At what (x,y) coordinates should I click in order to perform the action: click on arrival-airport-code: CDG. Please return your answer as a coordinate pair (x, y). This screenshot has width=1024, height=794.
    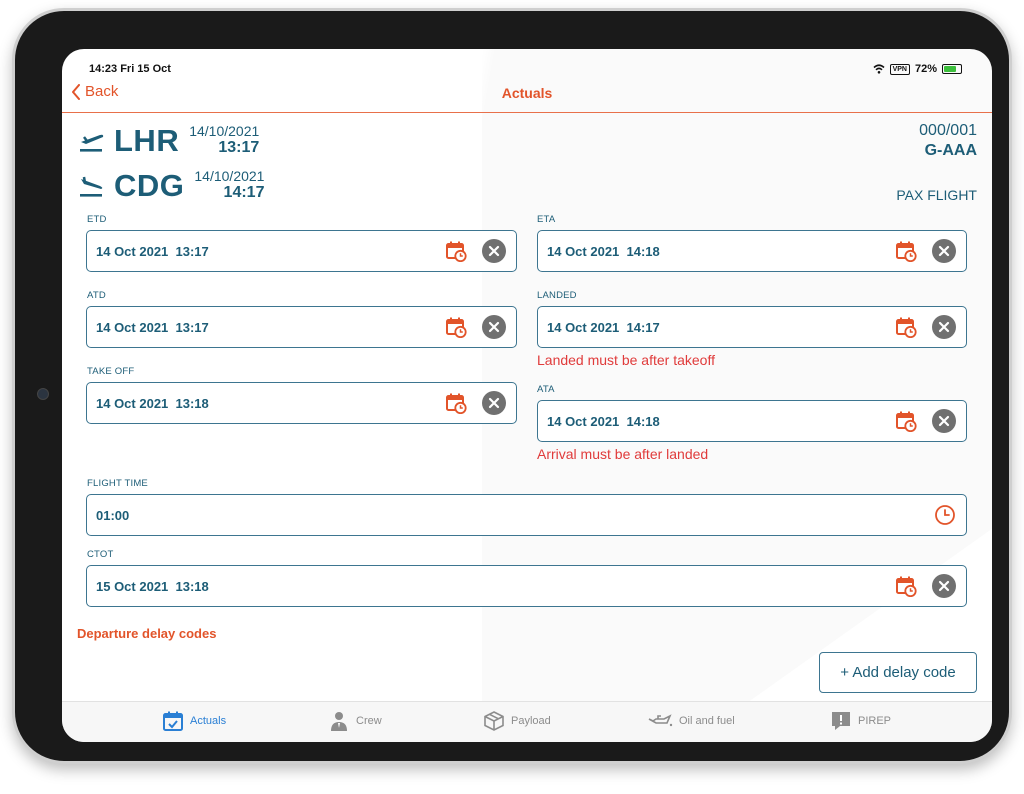
    Looking at the image, I should click on (149, 185).